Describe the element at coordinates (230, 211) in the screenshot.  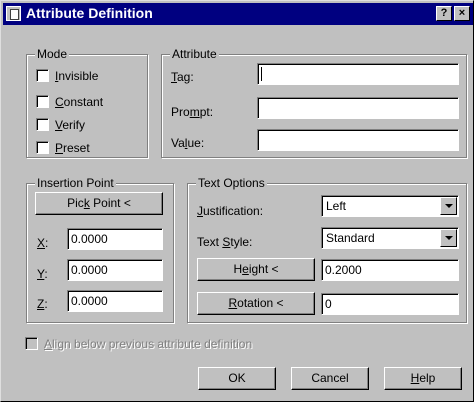
I see `justification-label: Justification:` at that location.